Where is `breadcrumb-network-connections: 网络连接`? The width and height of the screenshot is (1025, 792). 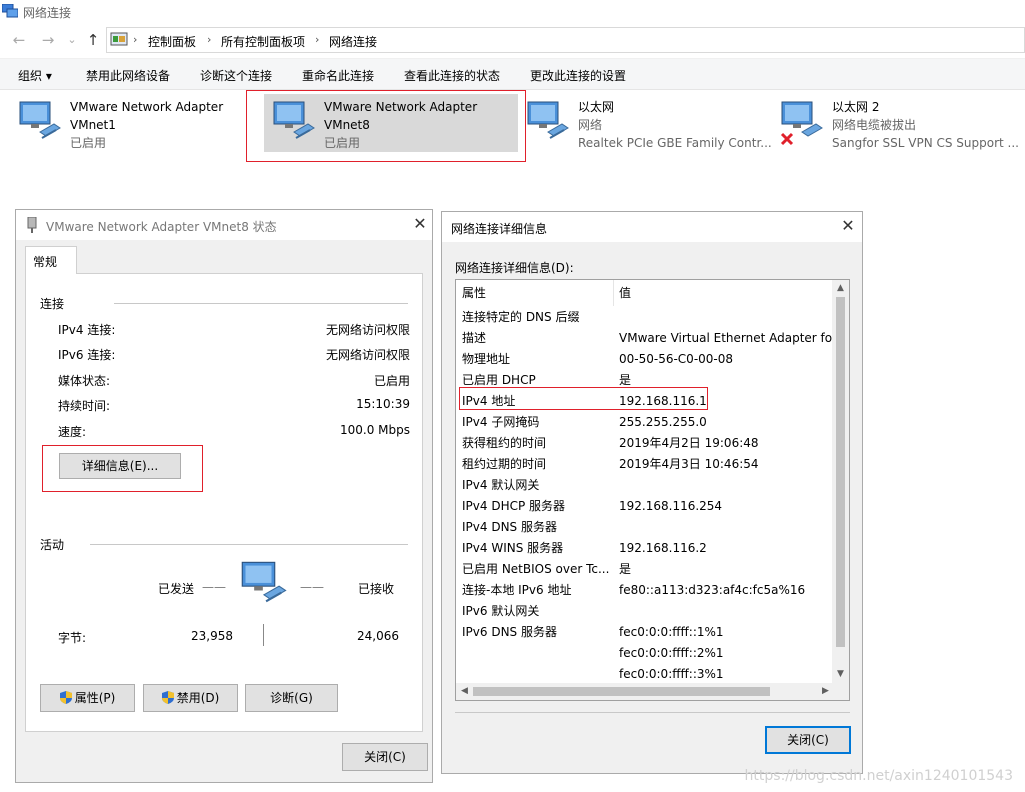 breadcrumb-network-connections: 网络连接 is located at coordinates (353, 41).